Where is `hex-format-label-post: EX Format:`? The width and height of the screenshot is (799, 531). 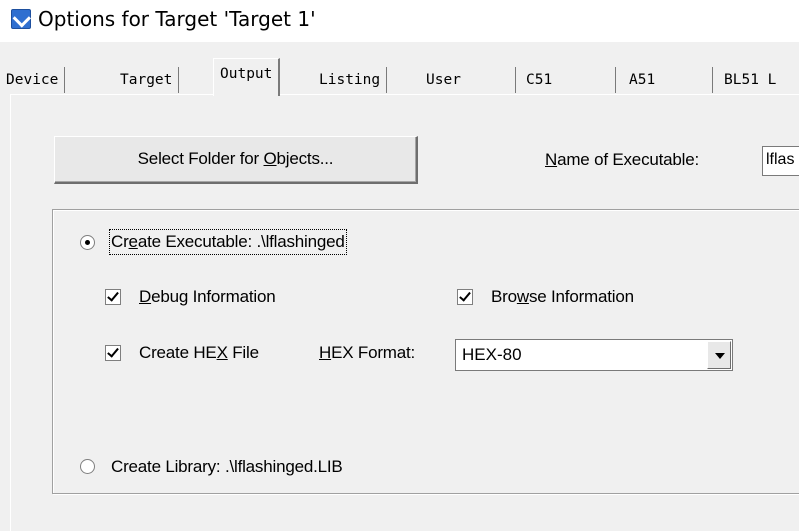
hex-format-label-post: EX Format: is located at coordinates (373, 352).